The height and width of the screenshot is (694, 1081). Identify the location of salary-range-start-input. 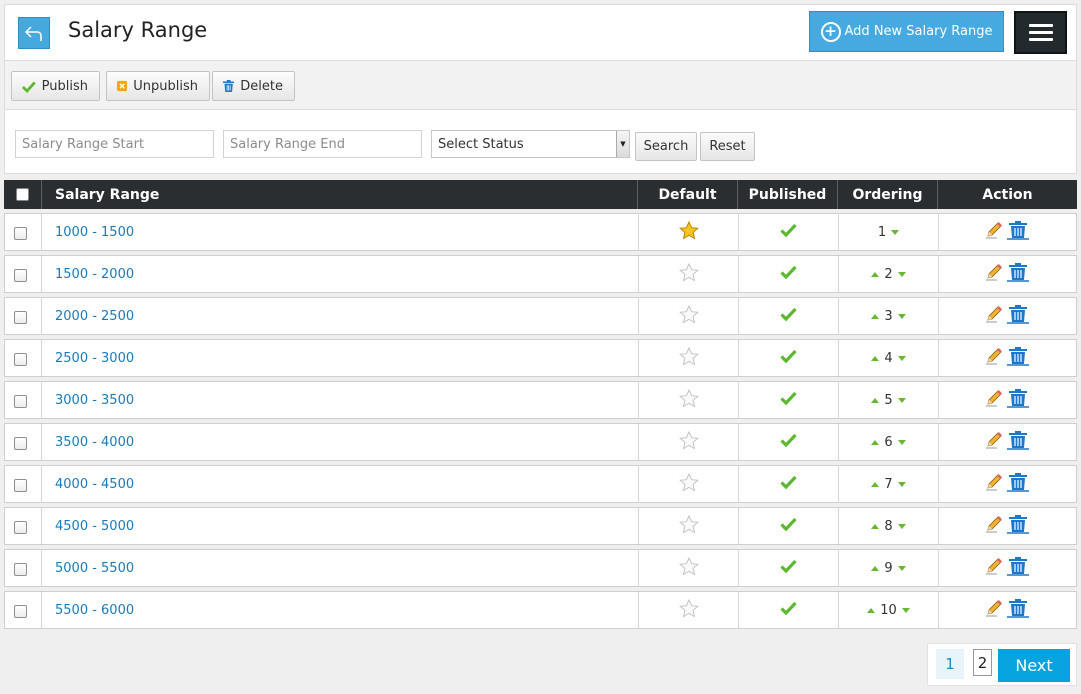
(114, 144).